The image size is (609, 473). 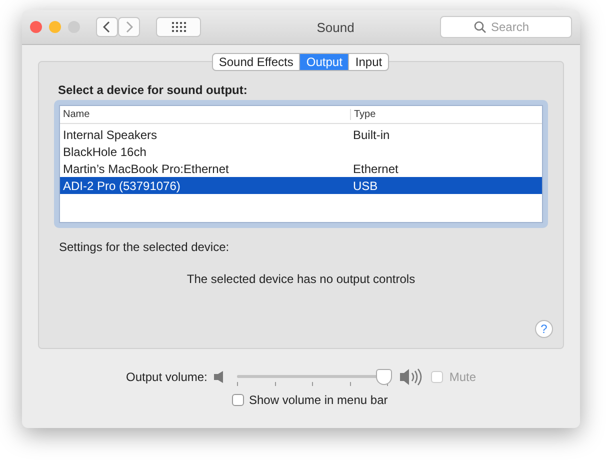 What do you see at coordinates (544, 329) in the screenshot?
I see `help-button: ?` at bounding box center [544, 329].